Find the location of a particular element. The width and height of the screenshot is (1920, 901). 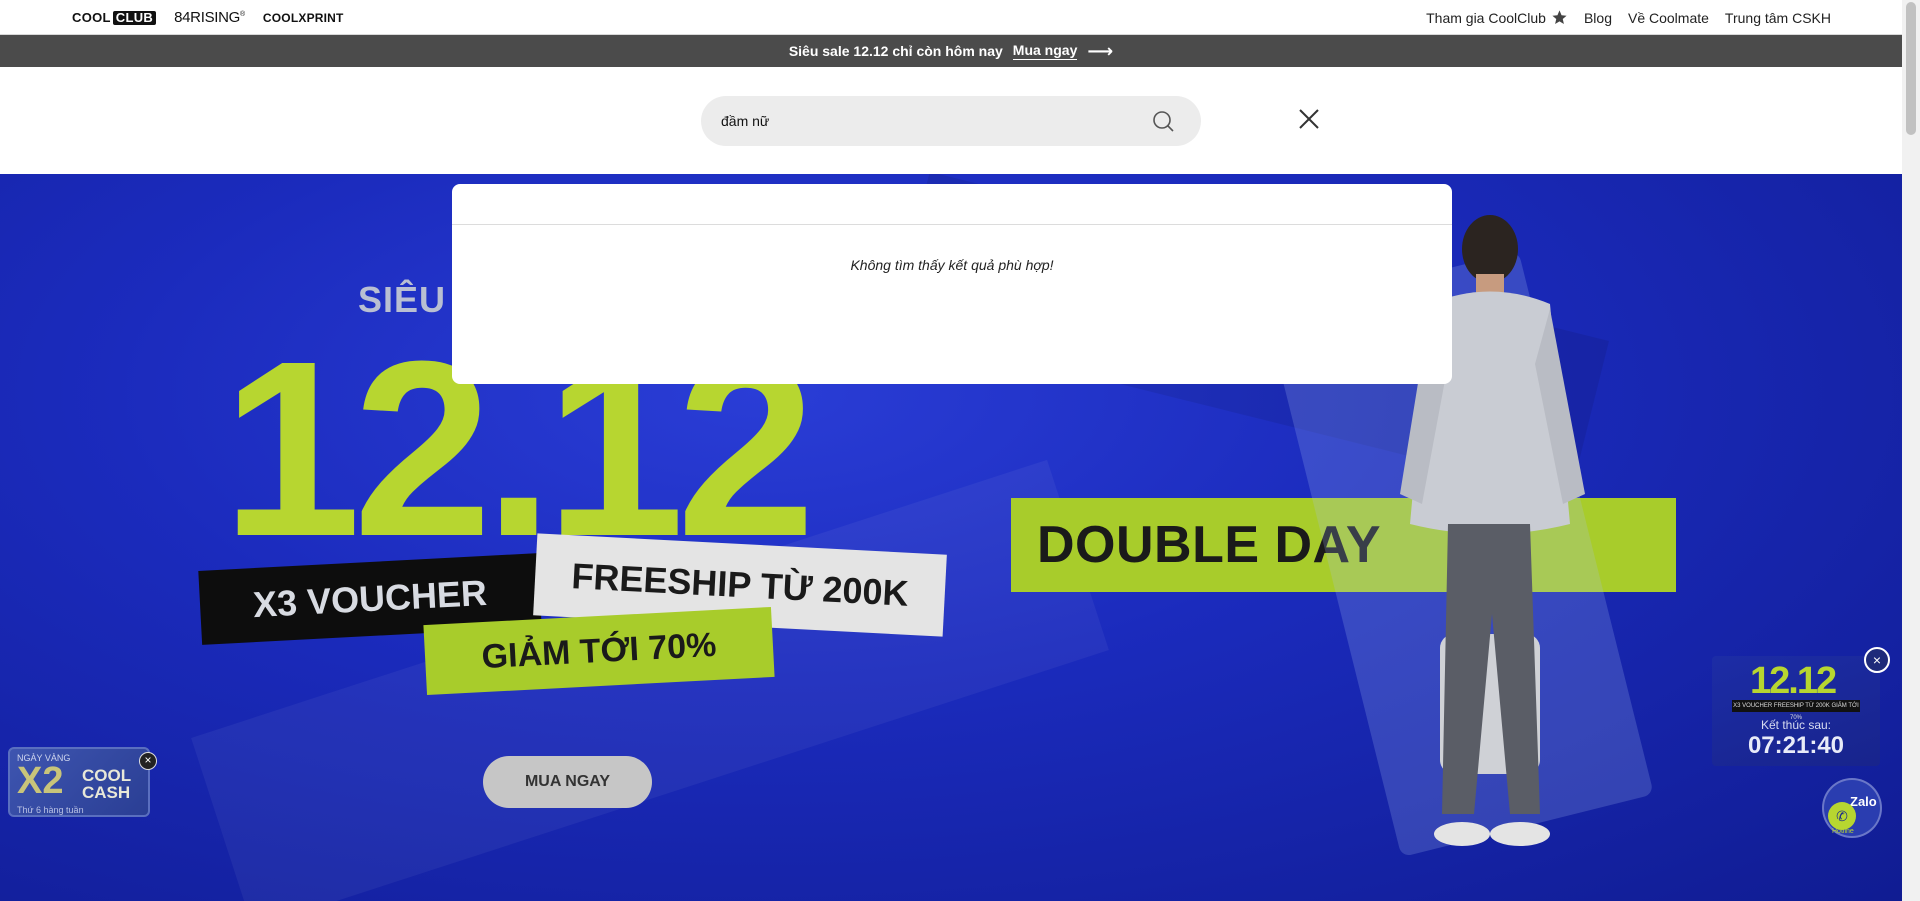

cool-cash-x2: X2 is located at coordinates (40, 781).